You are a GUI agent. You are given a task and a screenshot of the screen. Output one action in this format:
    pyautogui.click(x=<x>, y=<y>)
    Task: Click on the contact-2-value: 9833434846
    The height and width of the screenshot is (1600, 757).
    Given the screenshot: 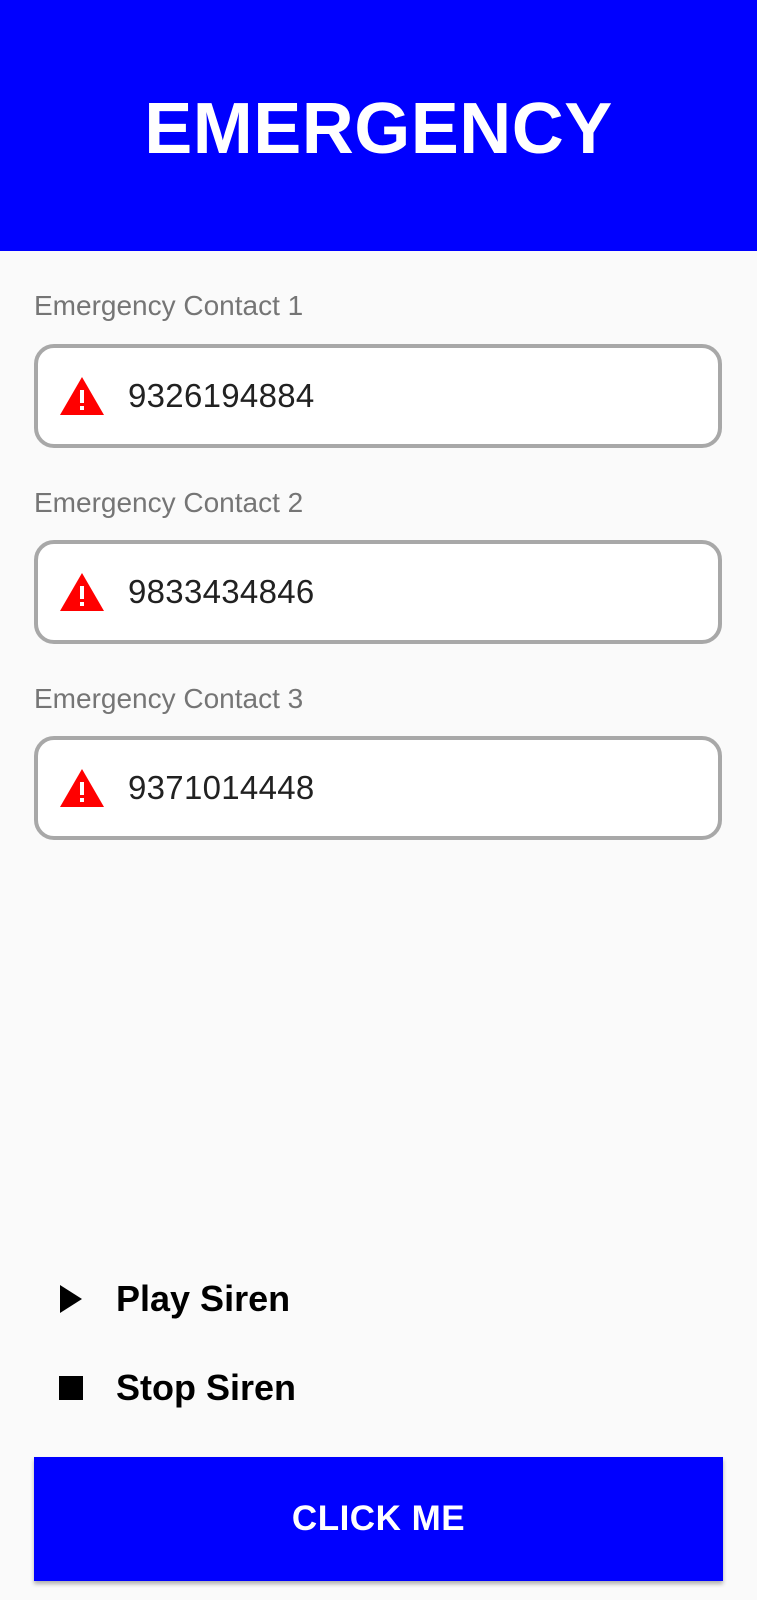 What is the action you would take?
    pyautogui.click(x=221, y=592)
    